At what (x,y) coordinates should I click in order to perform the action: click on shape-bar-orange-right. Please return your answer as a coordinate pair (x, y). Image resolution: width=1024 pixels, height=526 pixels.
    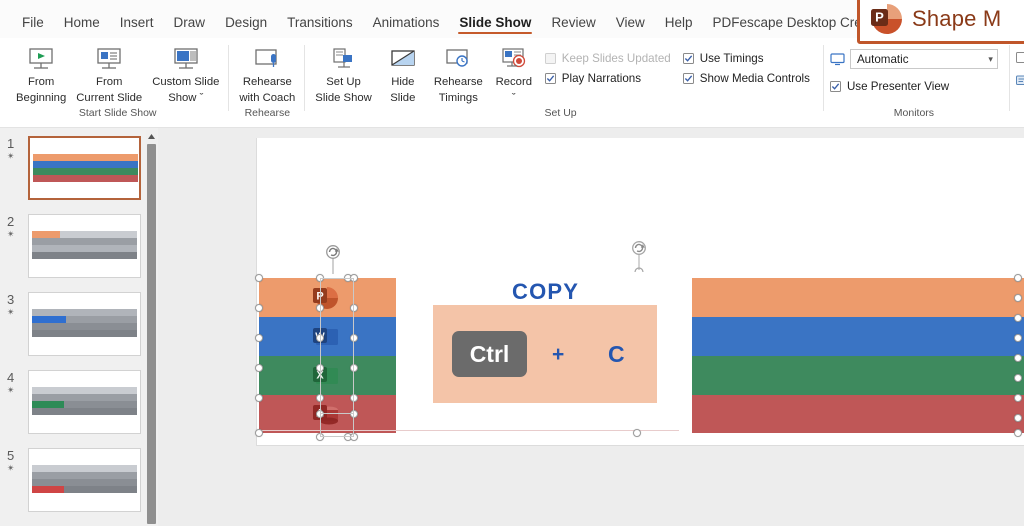
    Looking at the image, I should click on (858, 297).